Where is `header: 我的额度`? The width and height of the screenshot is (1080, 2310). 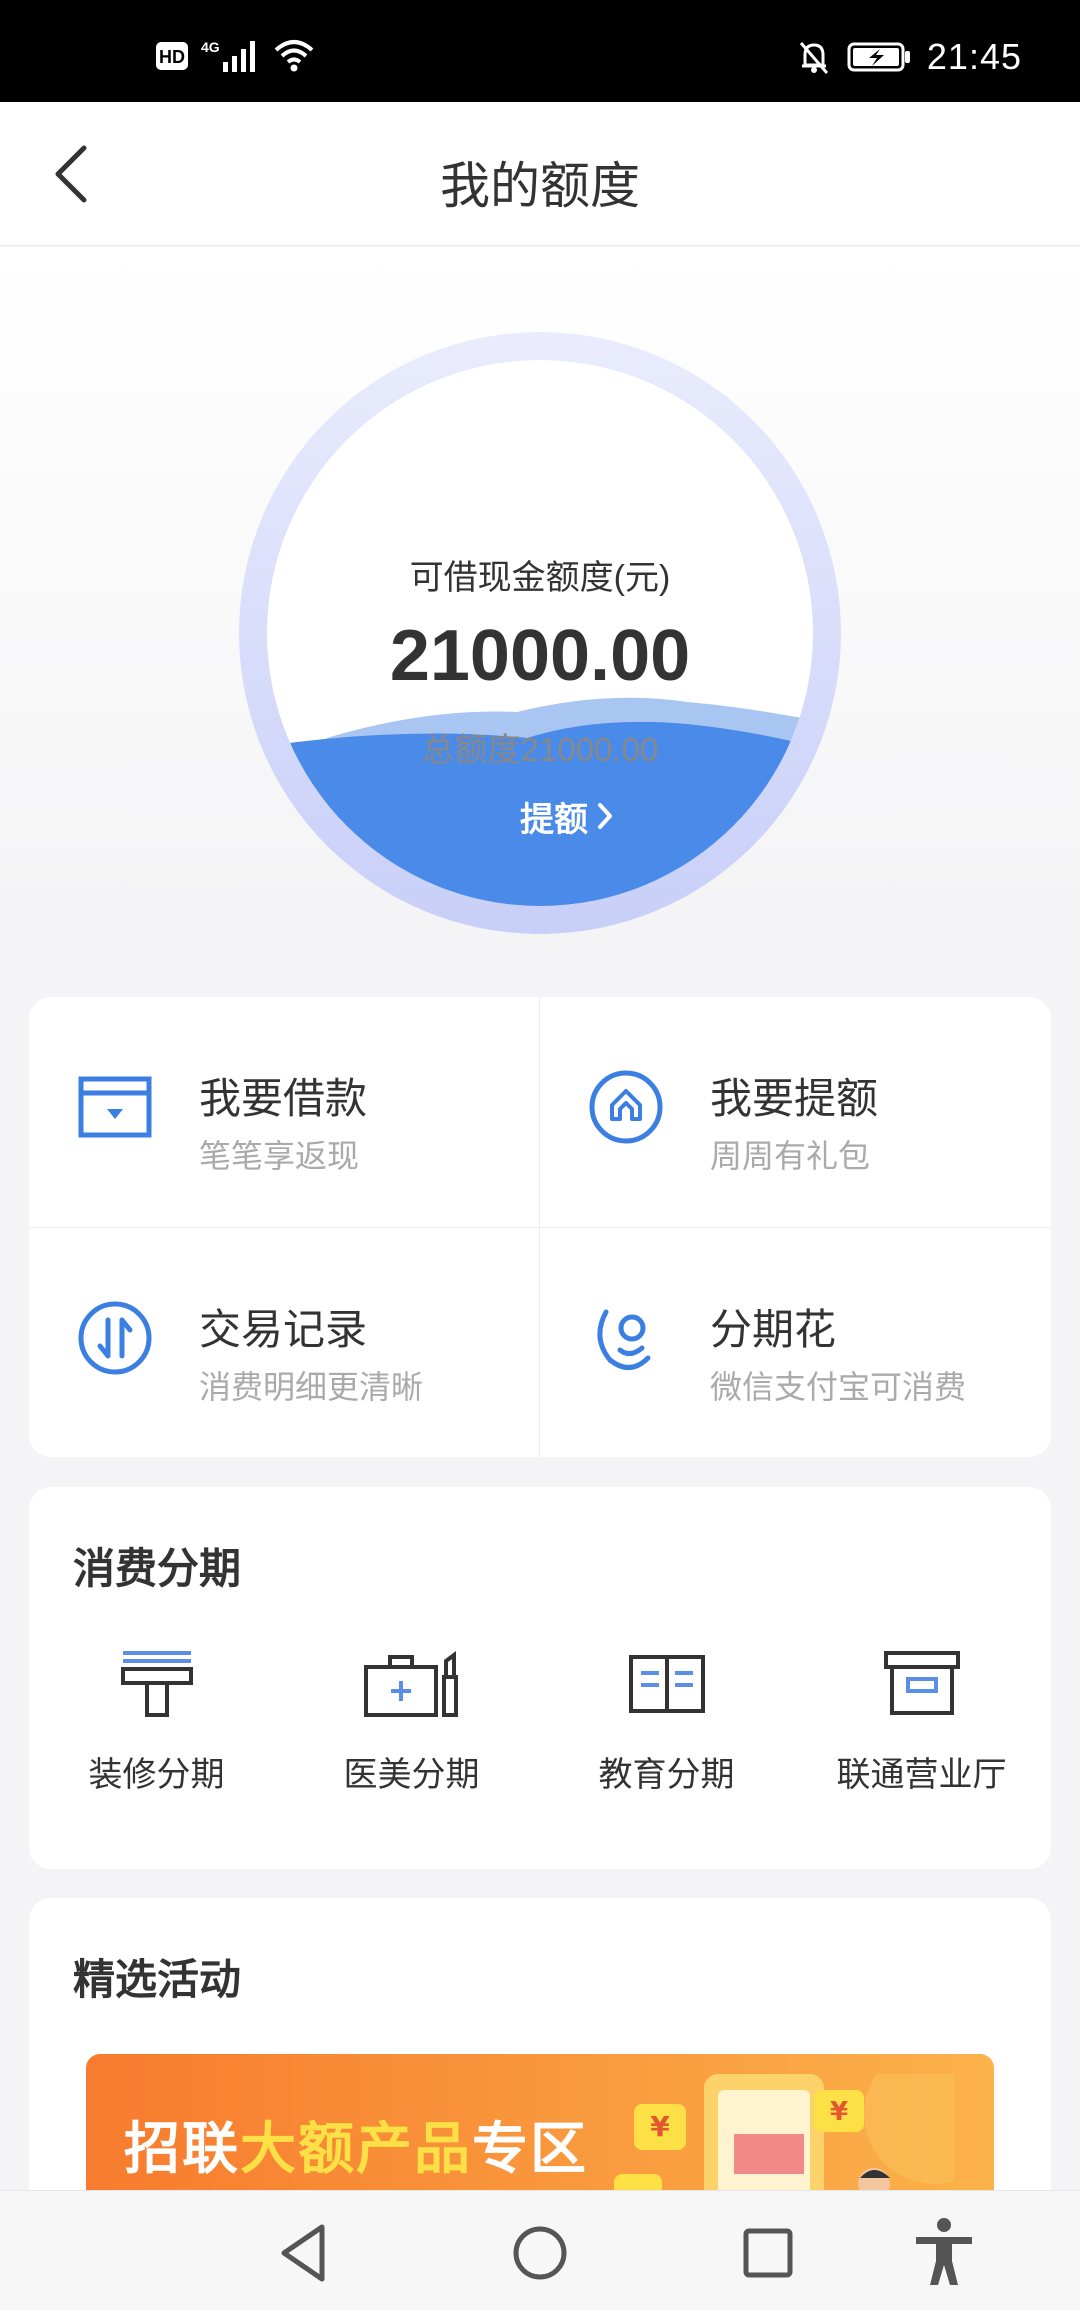 header: 我的额度 is located at coordinates (540, 174).